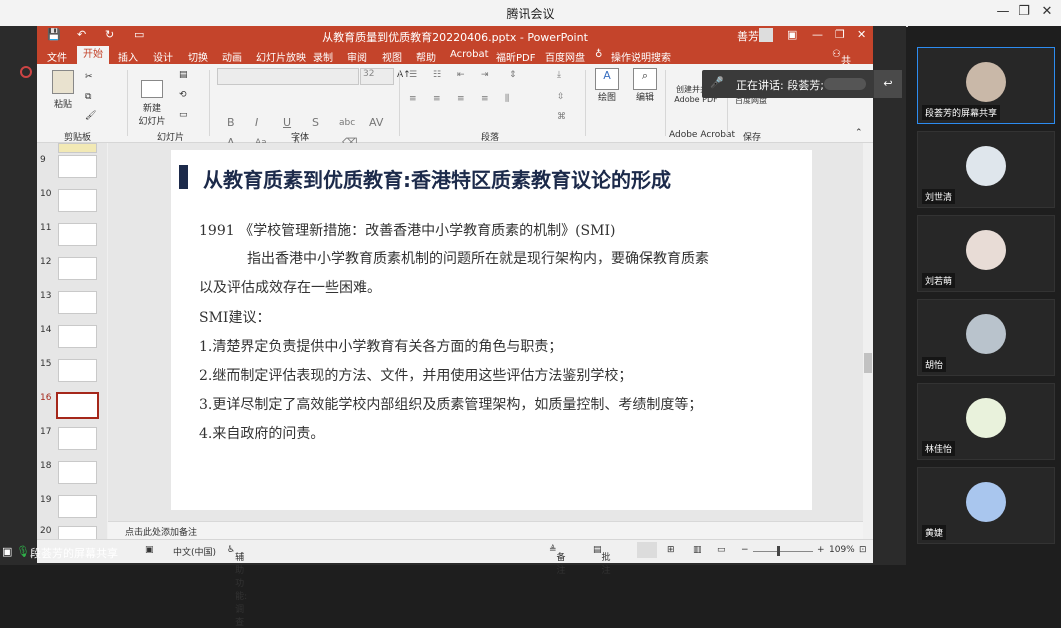  What do you see at coordinates (559, 75) in the screenshot?
I see `text-direction-icon: ⤓` at bounding box center [559, 75].